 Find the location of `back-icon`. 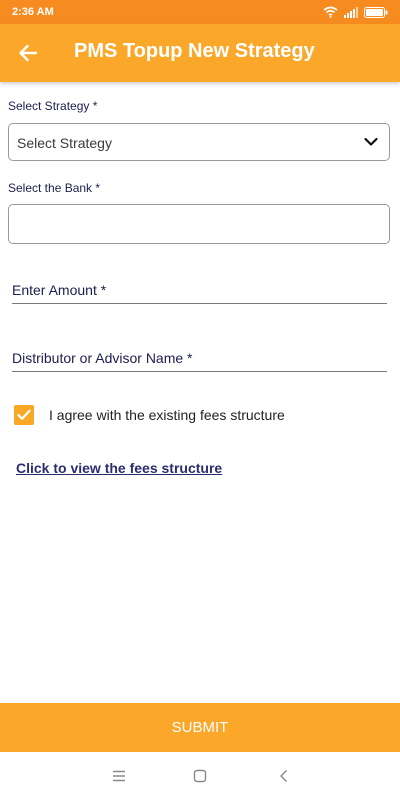

back-icon is located at coordinates (284, 776).